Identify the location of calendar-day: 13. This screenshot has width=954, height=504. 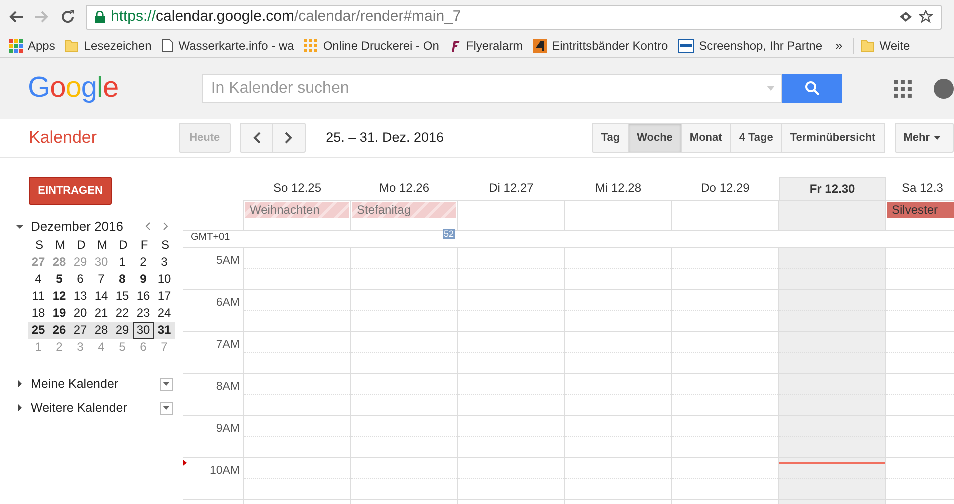
(80, 296).